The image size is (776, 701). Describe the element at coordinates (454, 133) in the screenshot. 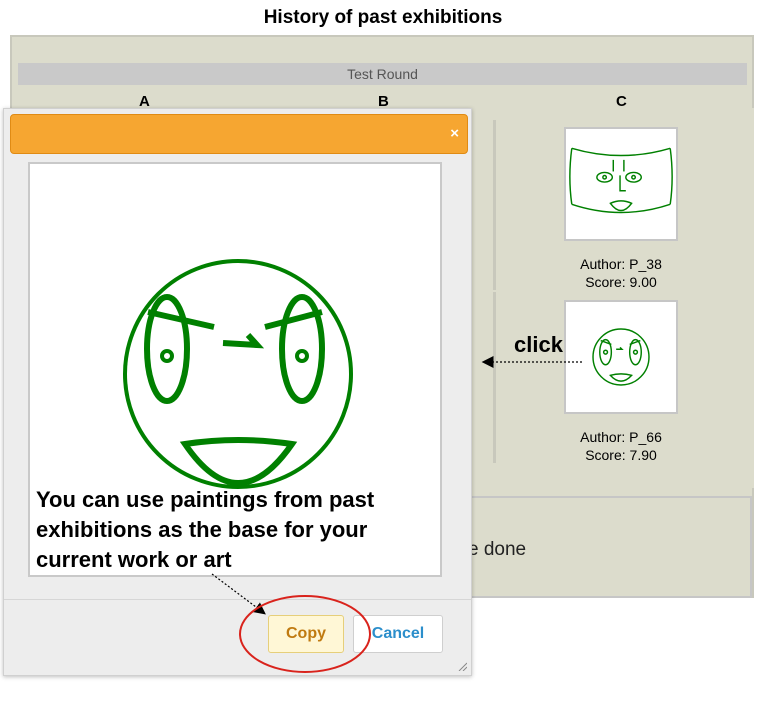

I see `close-icon: ×` at that location.